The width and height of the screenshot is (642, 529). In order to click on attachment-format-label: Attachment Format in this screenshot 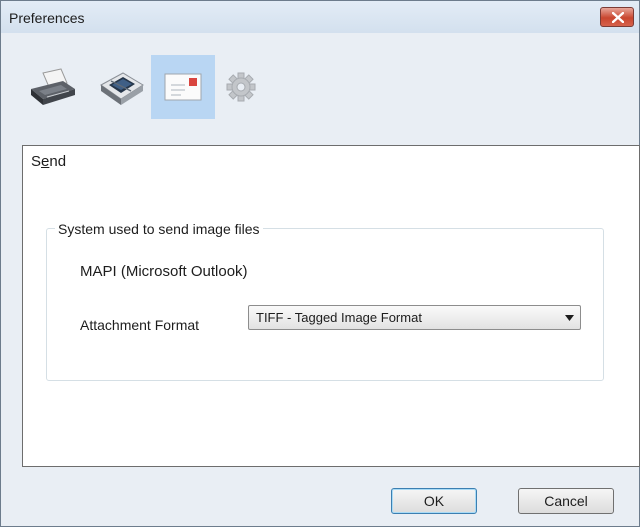, I will do `click(140, 325)`.